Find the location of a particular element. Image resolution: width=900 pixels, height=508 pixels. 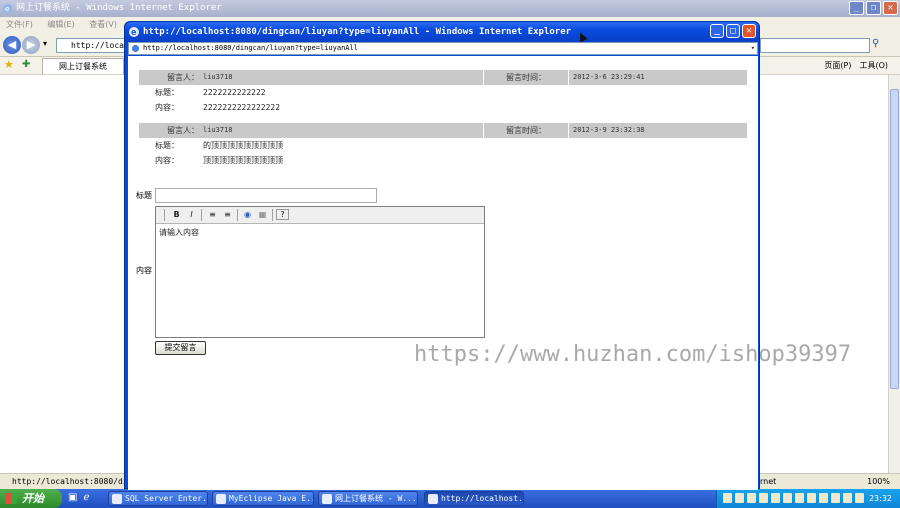

ie-quicklaunch-icon: ℯ is located at coordinates (86, 497).